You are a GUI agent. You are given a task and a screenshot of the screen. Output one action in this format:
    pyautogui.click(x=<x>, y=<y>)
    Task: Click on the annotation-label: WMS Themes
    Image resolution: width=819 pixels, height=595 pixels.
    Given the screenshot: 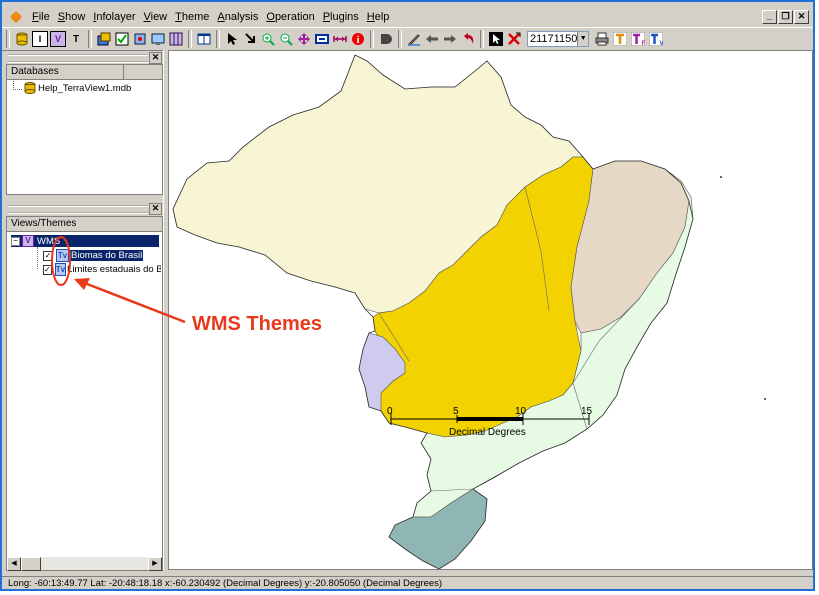 What is the action you would take?
    pyautogui.click(x=257, y=324)
    